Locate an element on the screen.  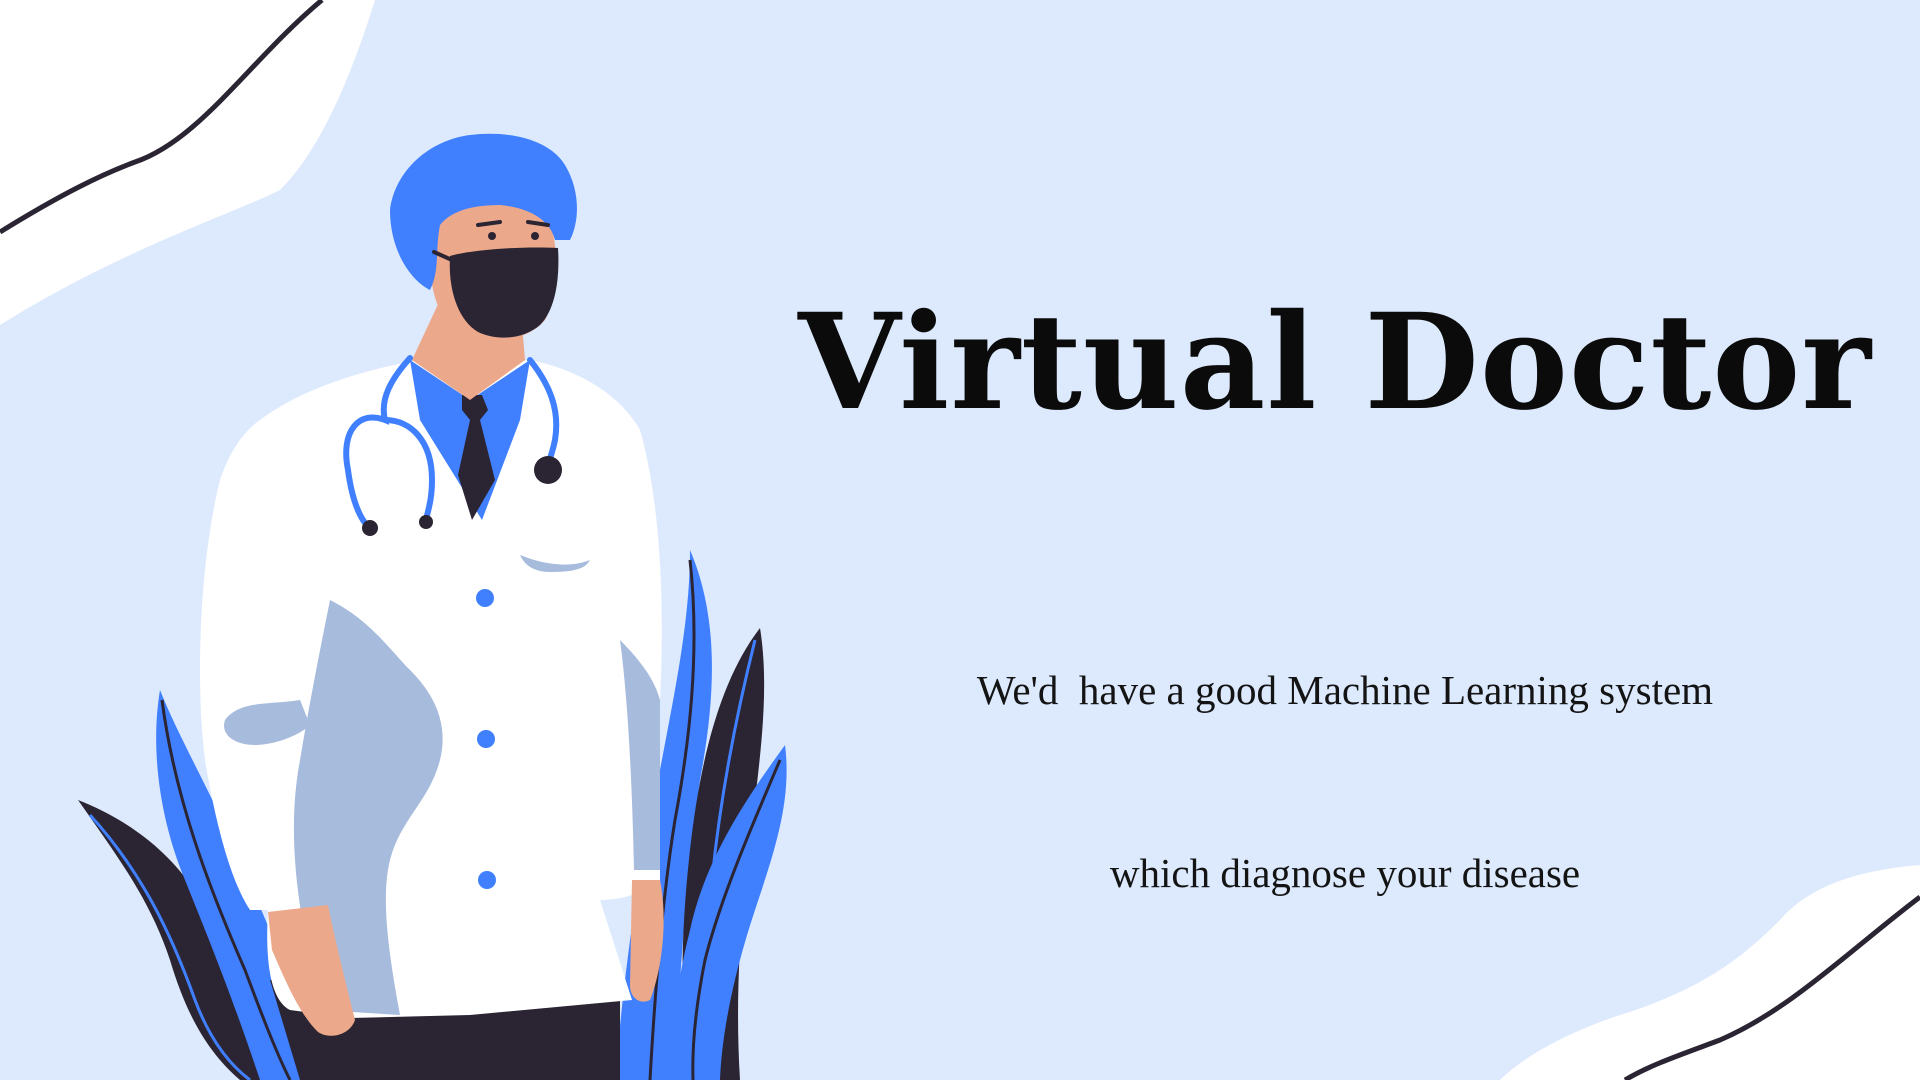
slide-title: Virtual Doctor is located at coordinates (1335, 362).